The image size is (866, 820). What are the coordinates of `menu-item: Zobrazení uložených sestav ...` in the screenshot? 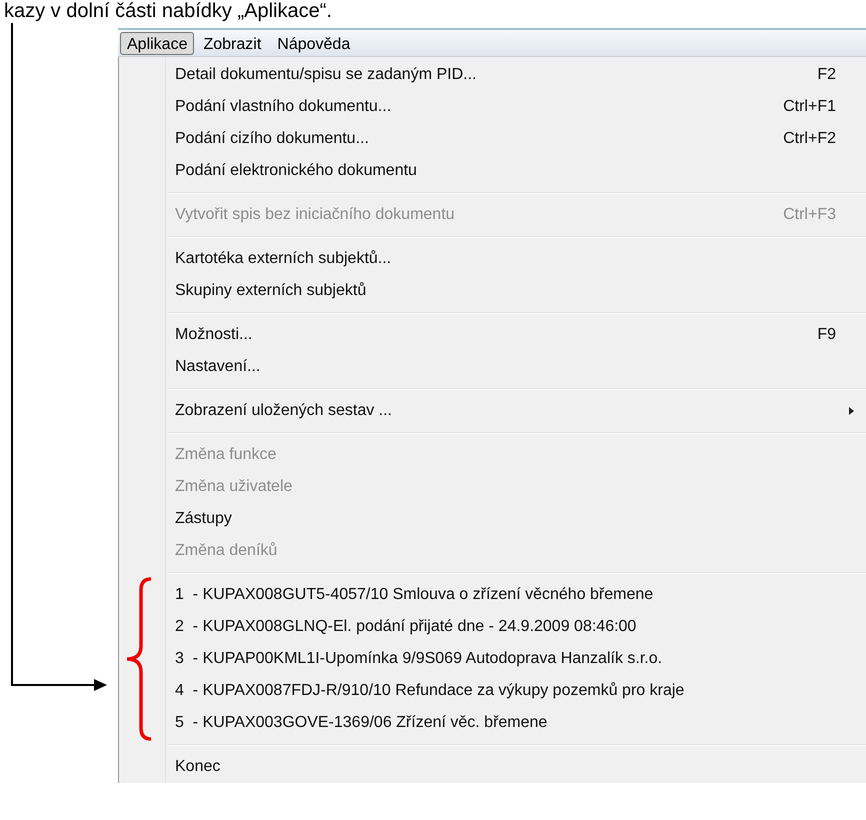 It's located at (492, 411).